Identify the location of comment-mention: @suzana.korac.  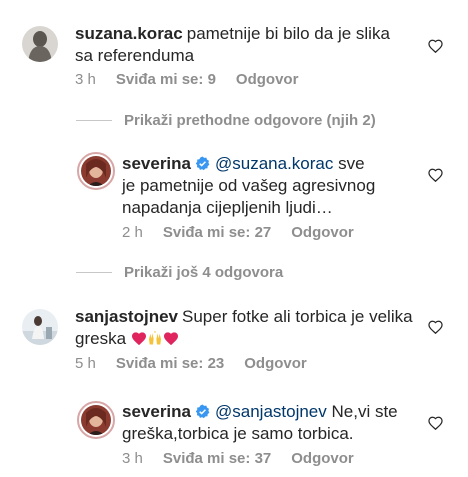
(274, 163).